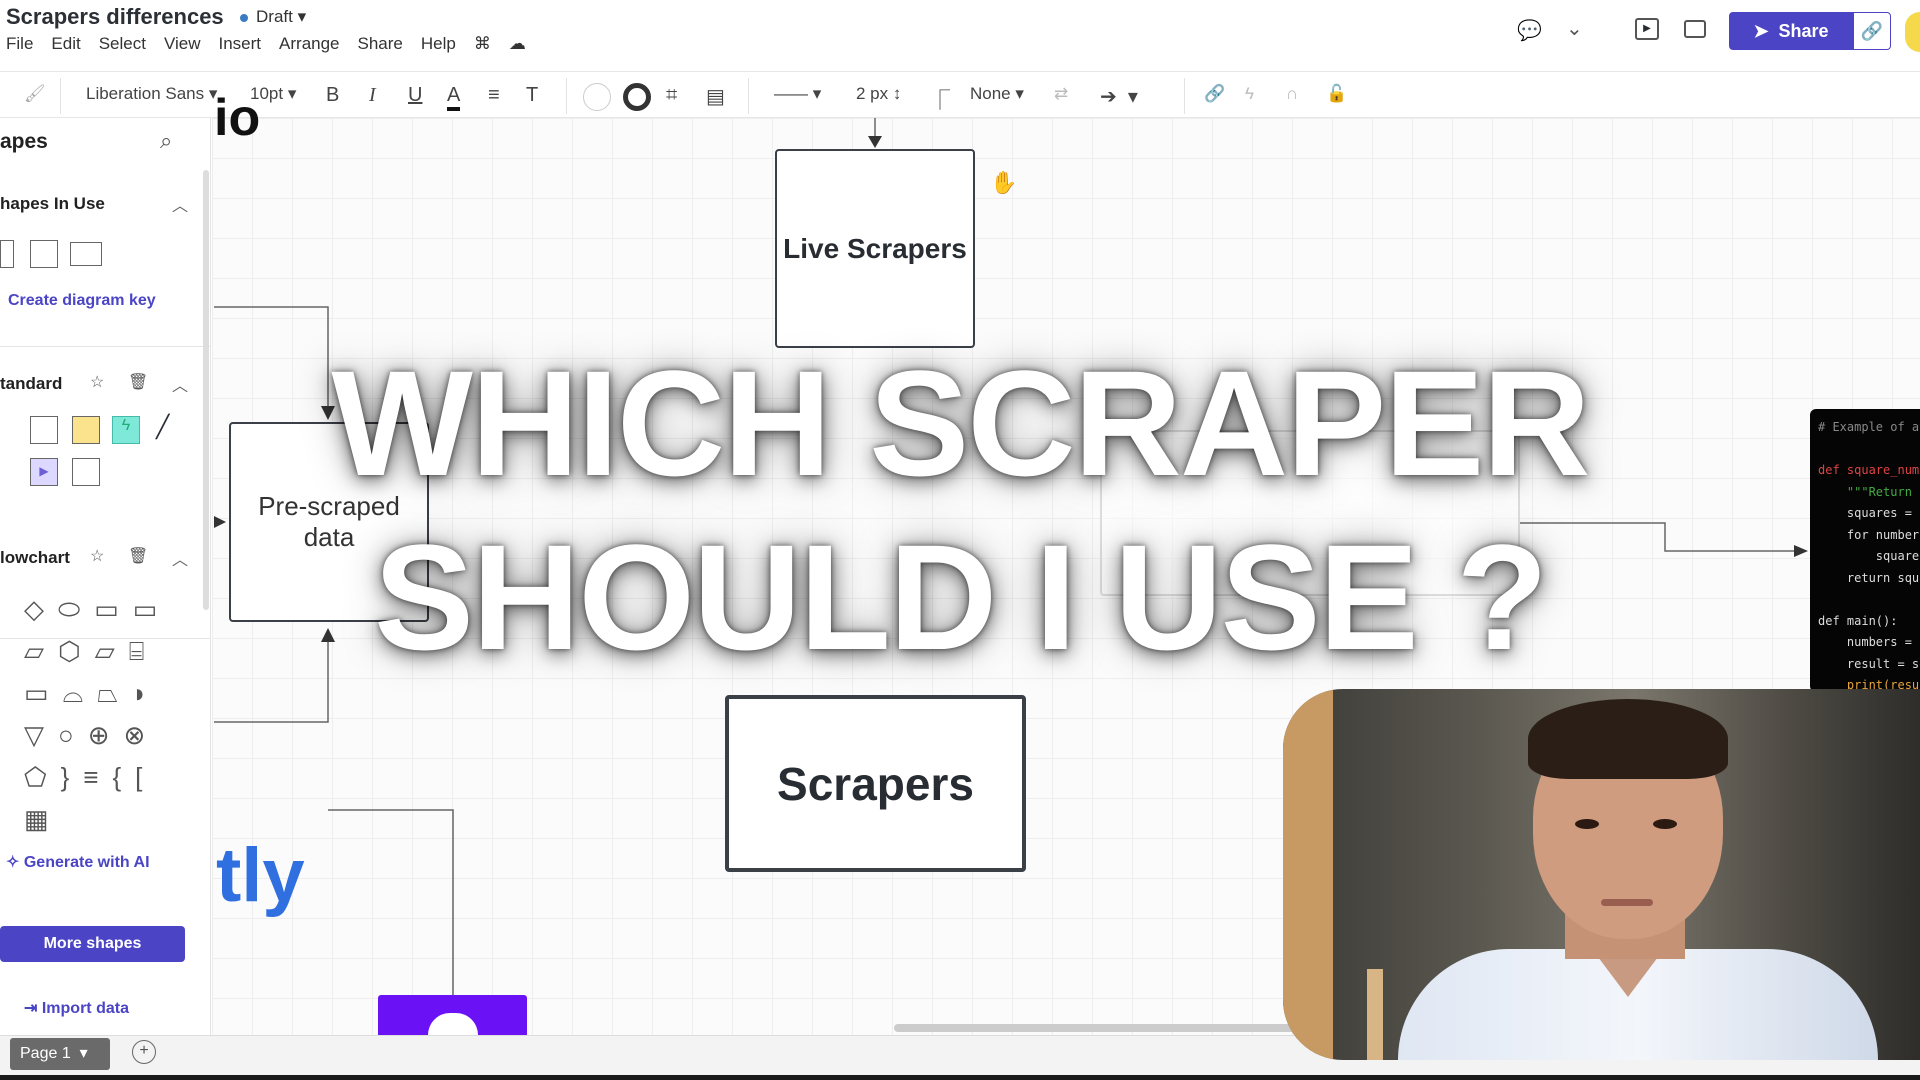 The image size is (1920, 1080). What do you see at coordinates (1004, 182) in the screenshot?
I see `hand-cursor-icon: ✋` at bounding box center [1004, 182].